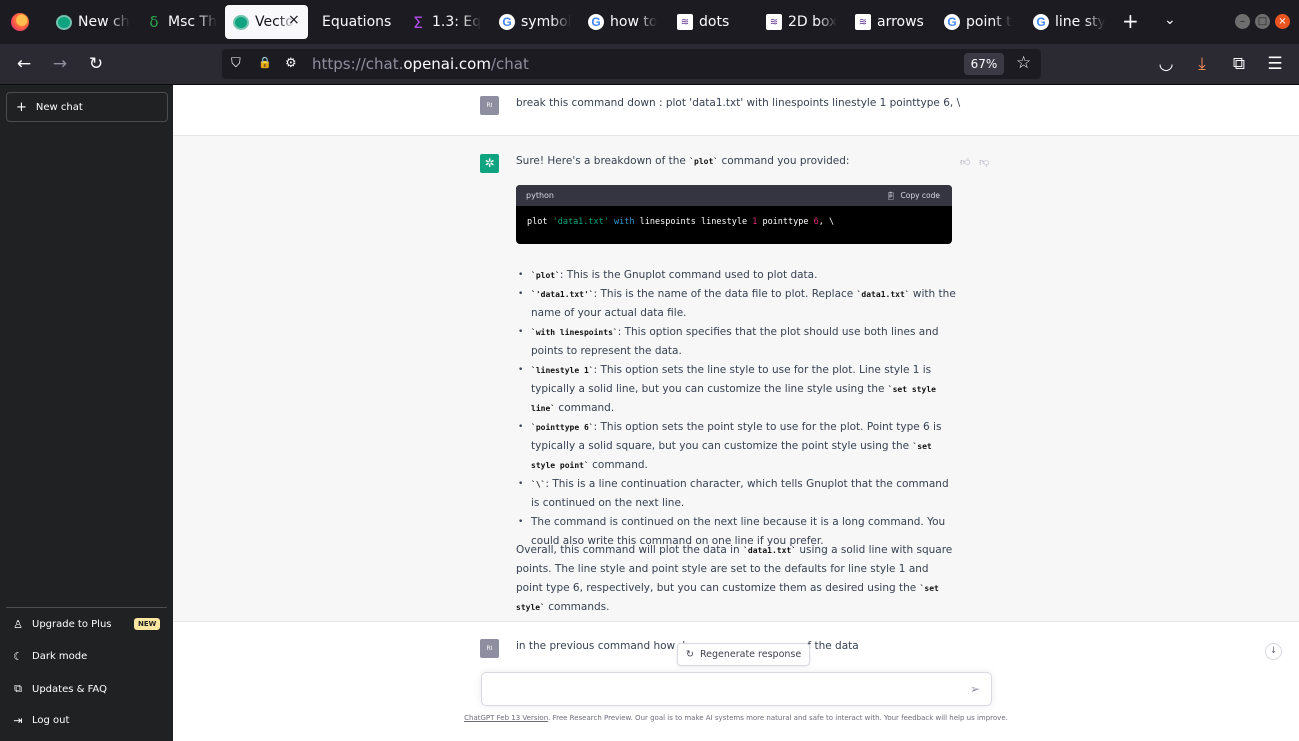 The height and width of the screenshot is (741, 1299). Describe the element at coordinates (798, 22) in the screenshot. I see `tab-2d-box: ≋ 2D box` at that location.